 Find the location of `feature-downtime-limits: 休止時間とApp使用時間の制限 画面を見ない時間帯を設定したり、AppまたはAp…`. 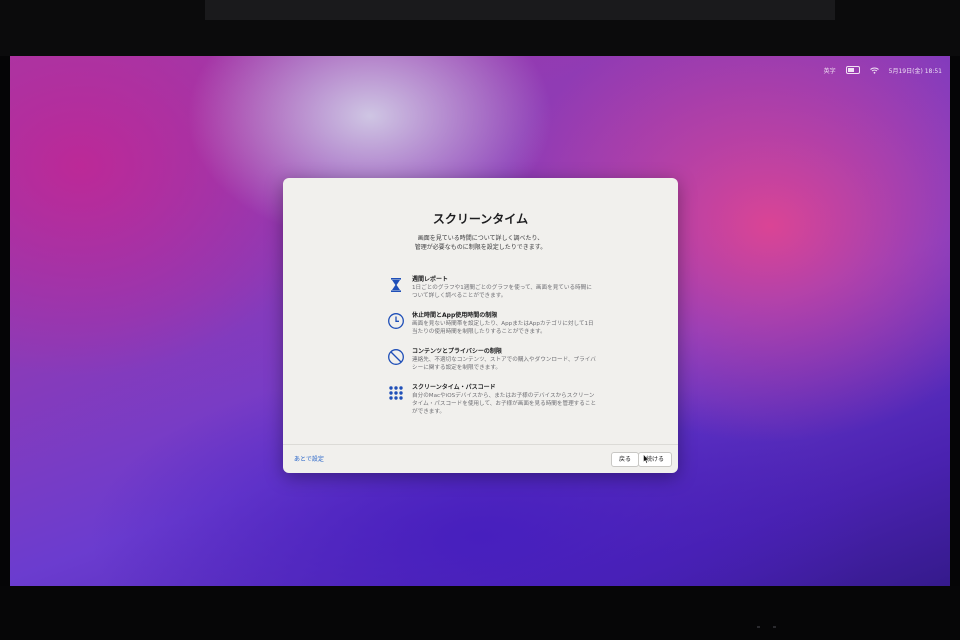

feature-downtime-limits: 休止時間とApp使用時間の制限 画面を見ない時間帯を設定したり、AppまたはAp… is located at coordinates (492, 323).